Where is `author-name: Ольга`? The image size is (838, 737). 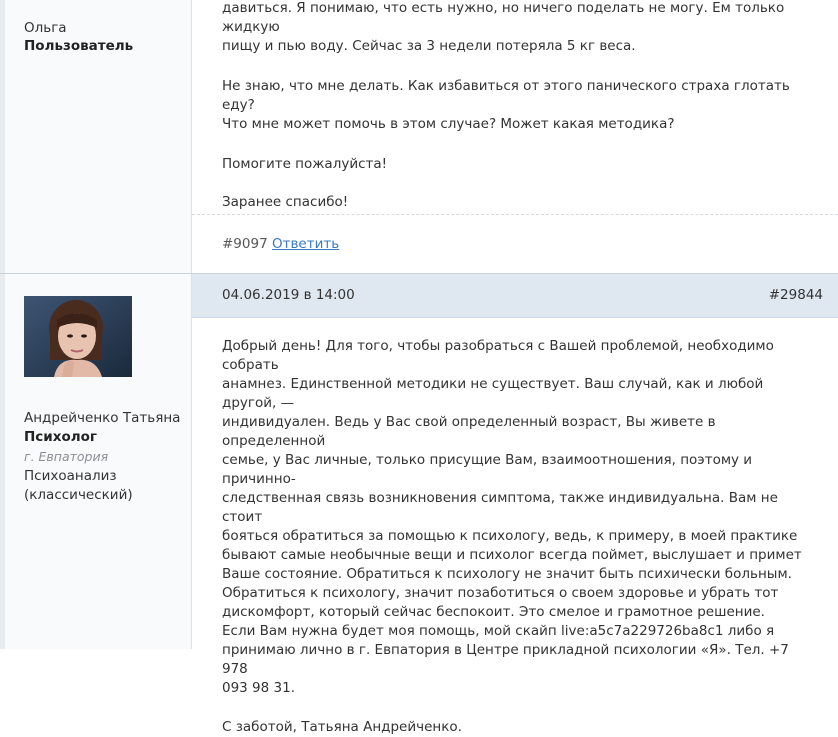 author-name: Ольга is located at coordinates (45, 28).